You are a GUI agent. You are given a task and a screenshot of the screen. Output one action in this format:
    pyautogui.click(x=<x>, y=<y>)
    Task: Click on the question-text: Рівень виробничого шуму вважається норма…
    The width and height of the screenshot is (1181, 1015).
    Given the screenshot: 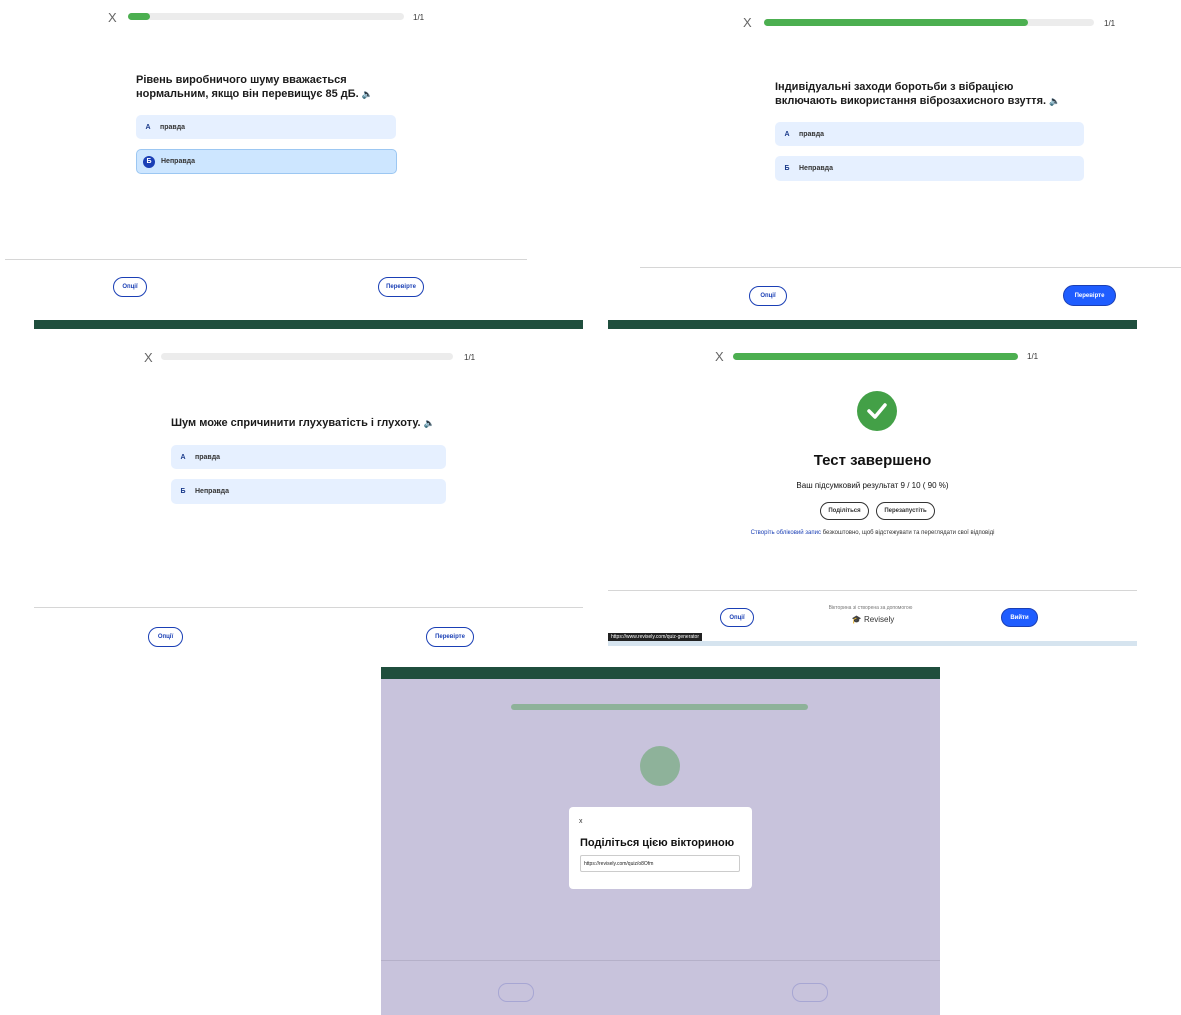 What is the action you would take?
    pyautogui.click(x=271, y=87)
    